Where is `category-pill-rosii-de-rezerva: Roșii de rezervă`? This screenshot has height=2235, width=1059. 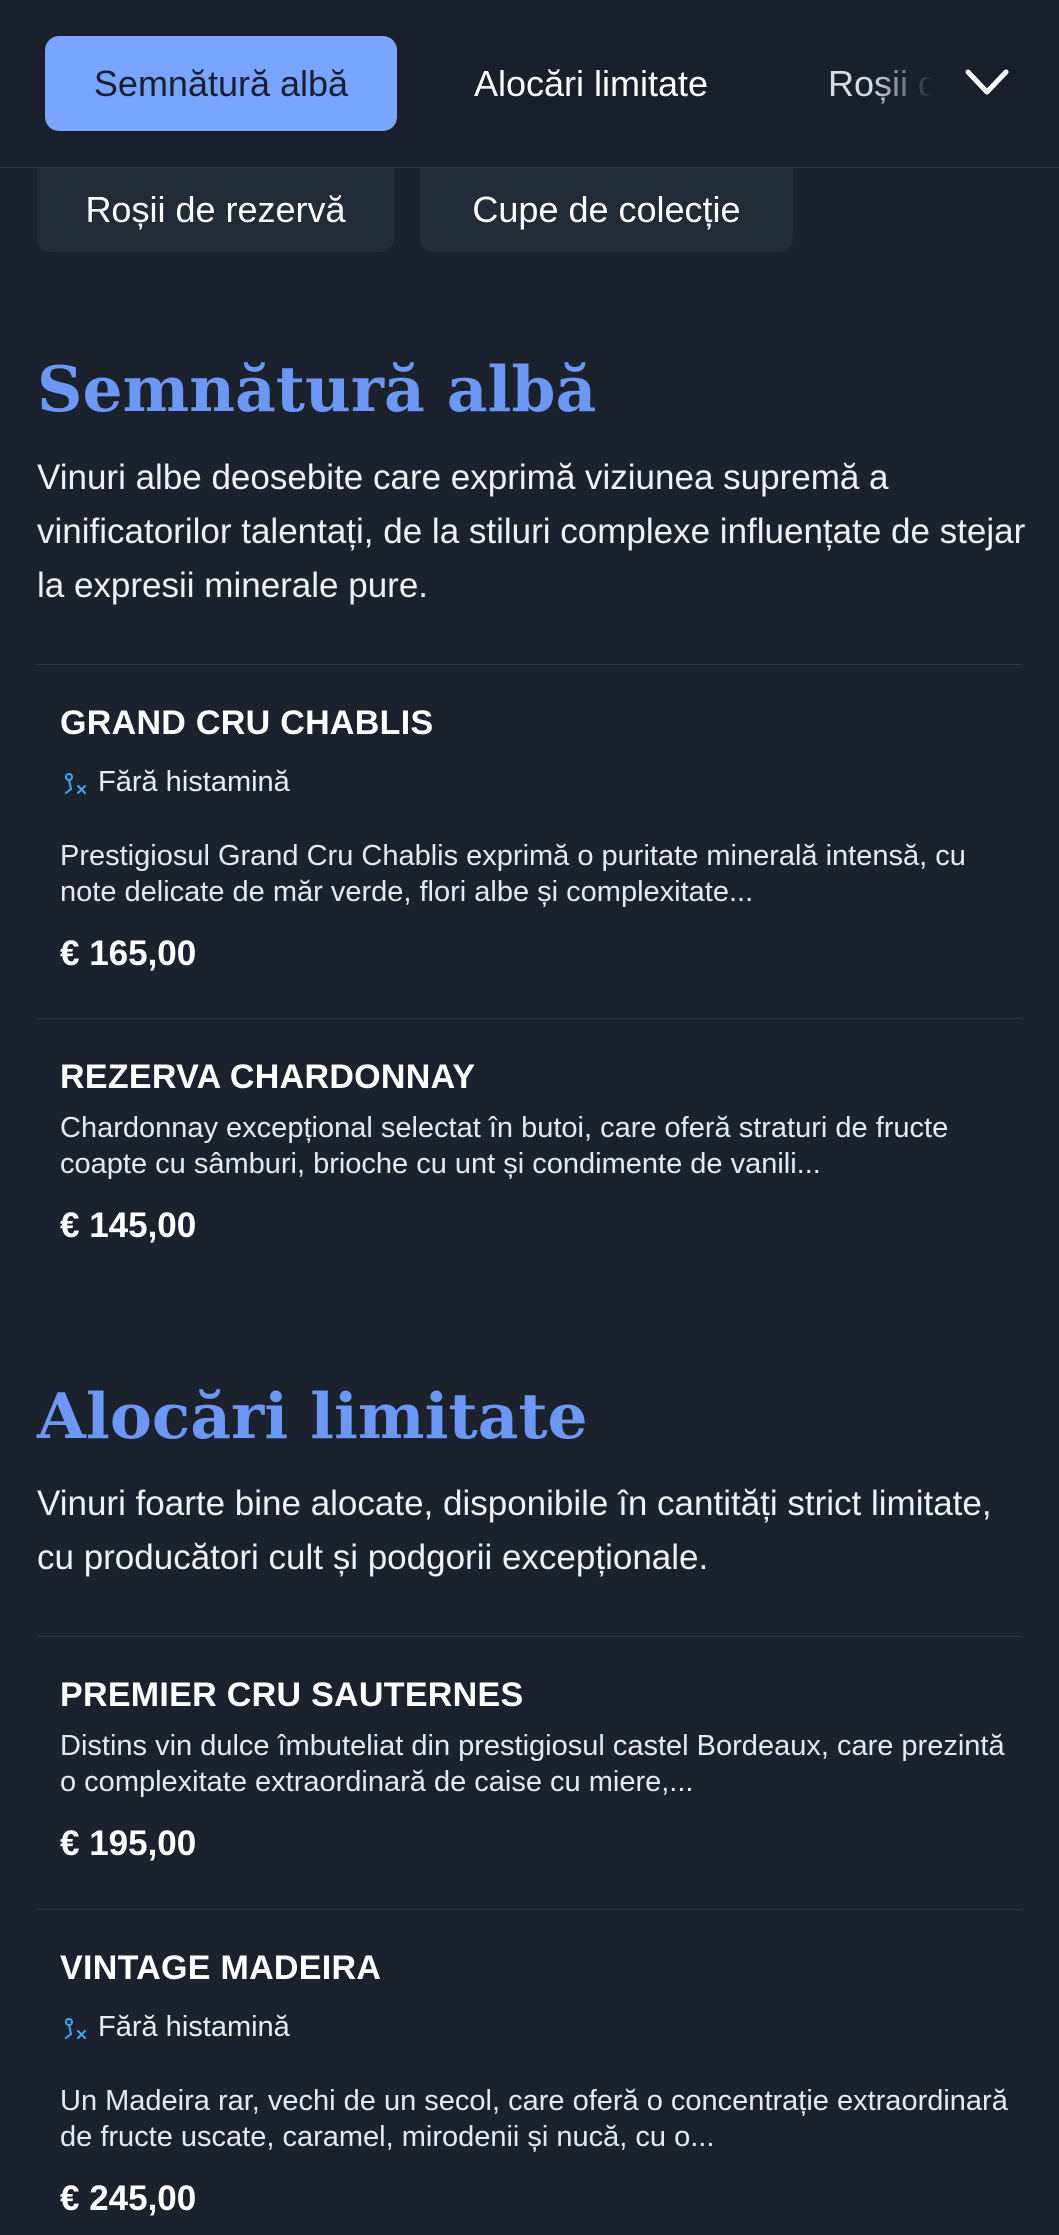
category-pill-rosii-de-rezerva: Roșii de rezervă is located at coordinates (215, 210).